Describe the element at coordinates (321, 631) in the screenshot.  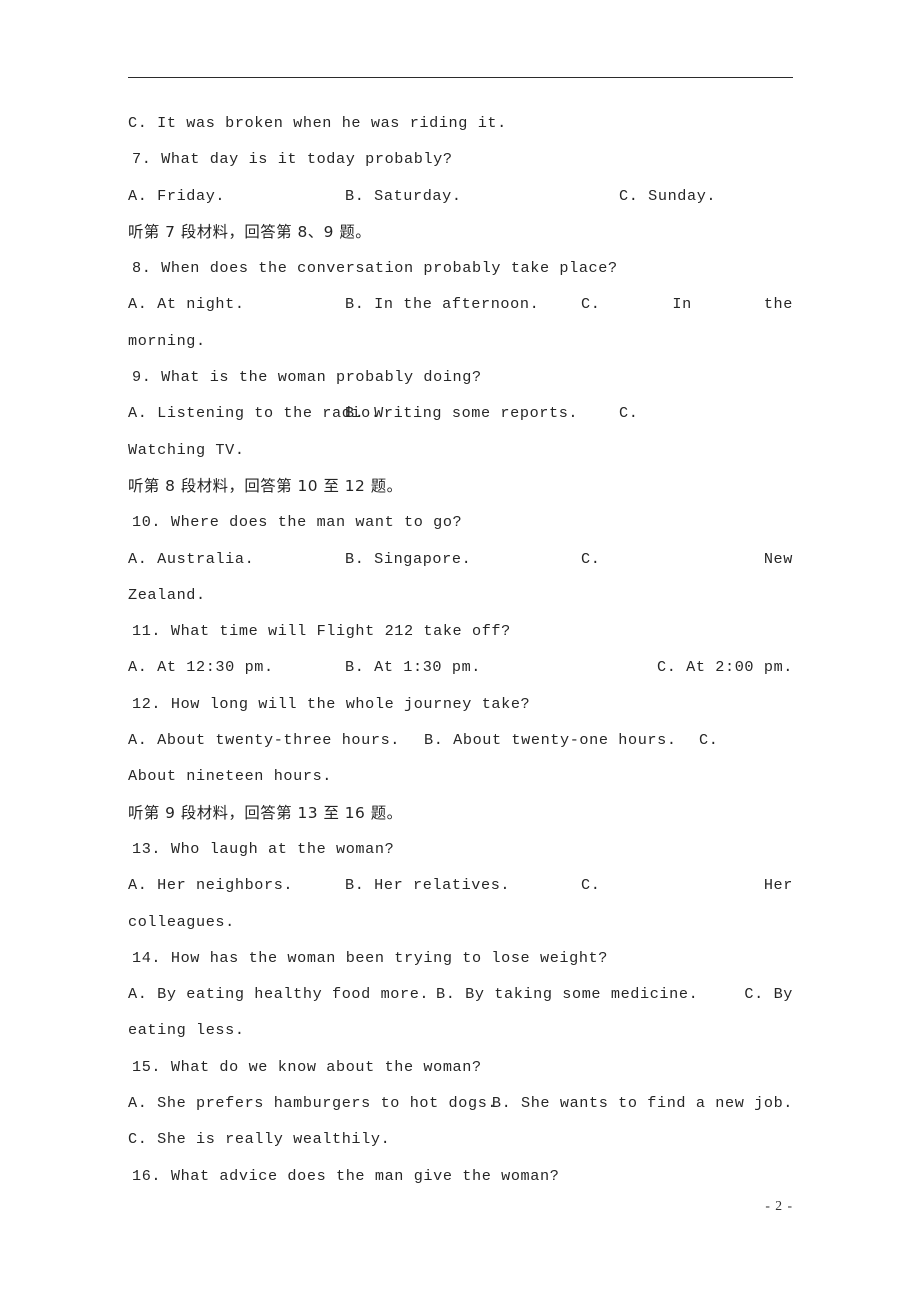
I see `question-11: 11. What time will Flight 212 take off?` at that location.